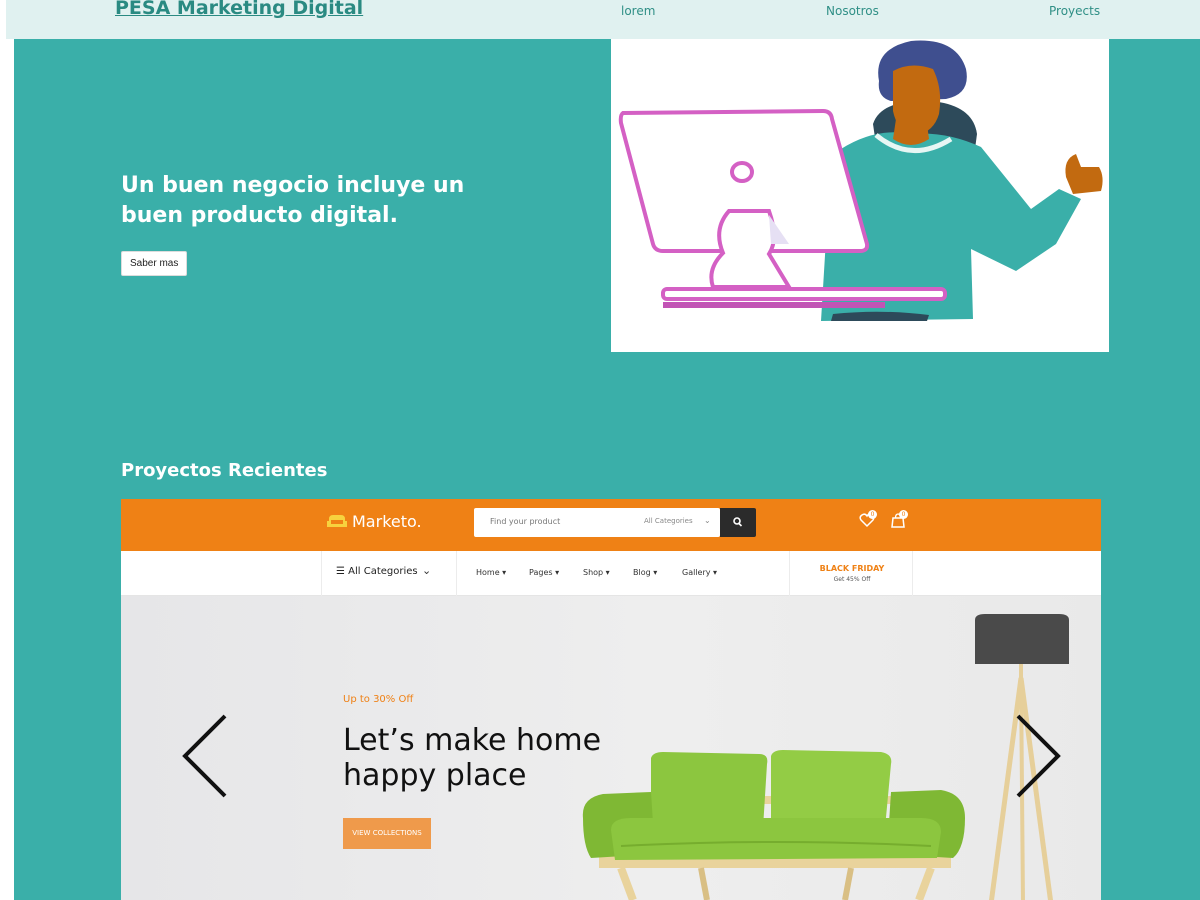 Image resolution: width=1200 pixels, height=900 pixels. What do you see at coordinates (1074, 11) in the screenshot?
I see `nav-link-proyects: Proyects` at bounding box center [1074, 11].